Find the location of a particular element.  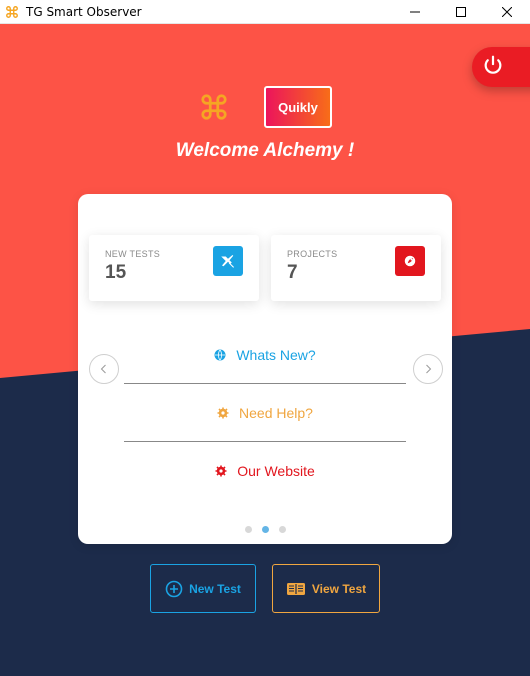

brand-row: Quikly is located at coordinates (265, 107).